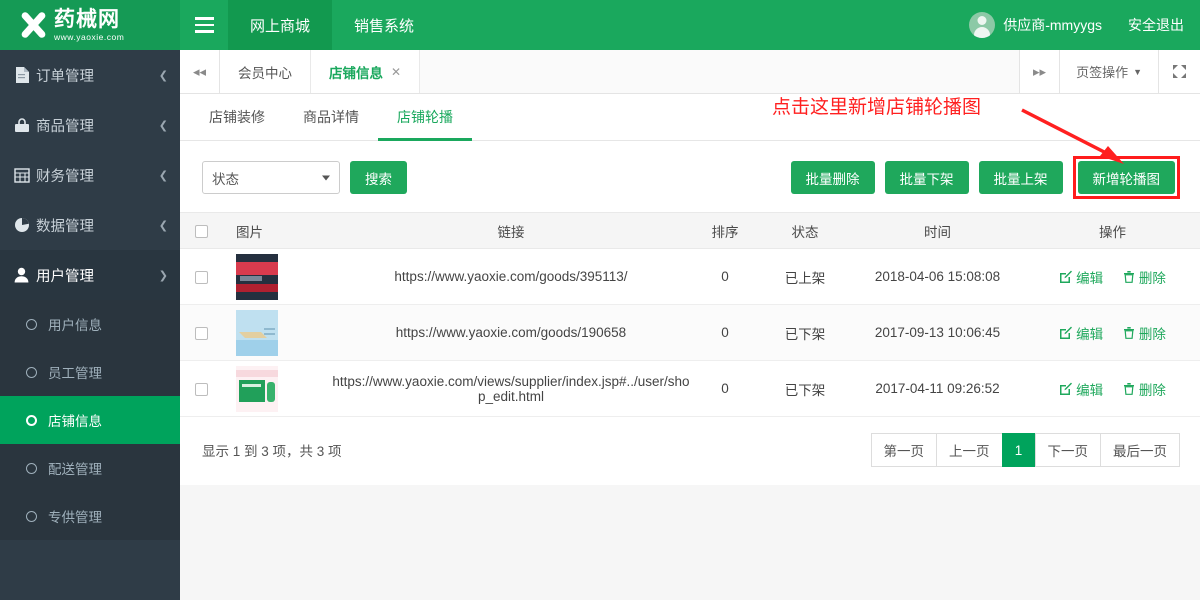 The height and width of the screenshot is (600, 1200). I want to click on circle-icon, so click(31, 516).